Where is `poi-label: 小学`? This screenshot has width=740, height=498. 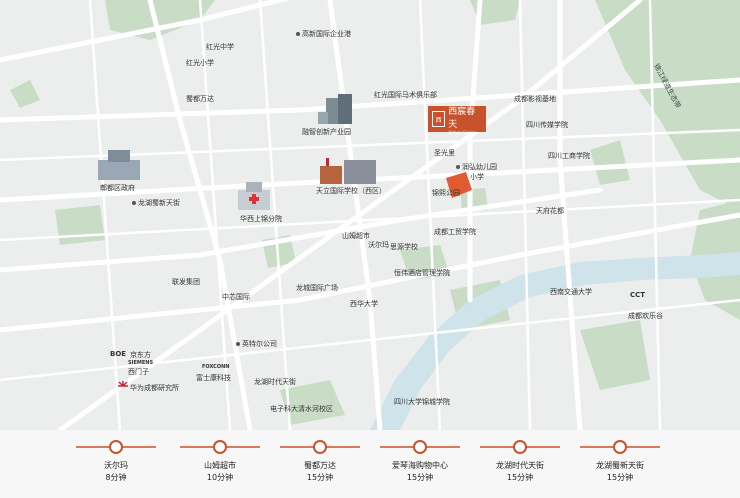 poi-label: 小学 is located at coordinates (477, 177).